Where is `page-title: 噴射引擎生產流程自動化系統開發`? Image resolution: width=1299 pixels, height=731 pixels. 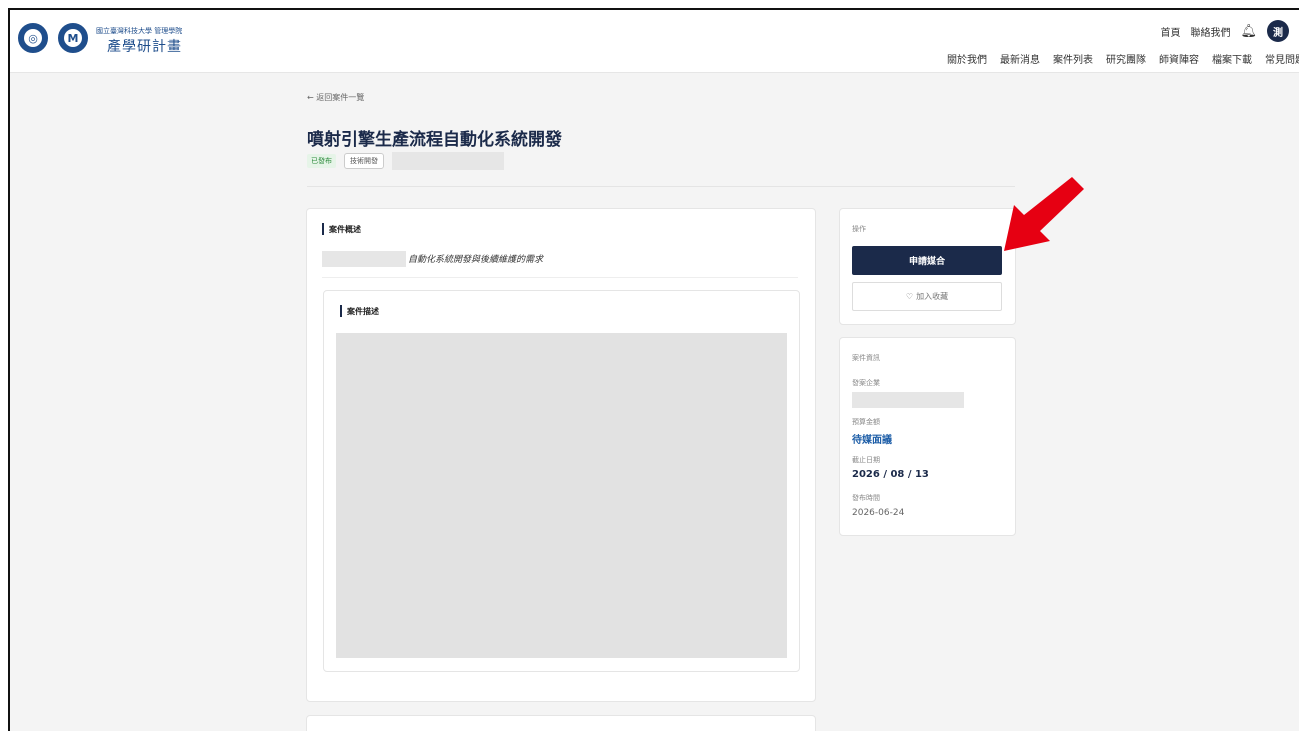
page-title: 噴射引擎生產流程自動化系統開發 is located at coordinates (434, 140).